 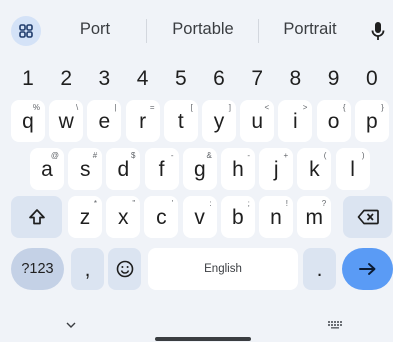 I want to click on emoji-key, so click(x=124, y=269).